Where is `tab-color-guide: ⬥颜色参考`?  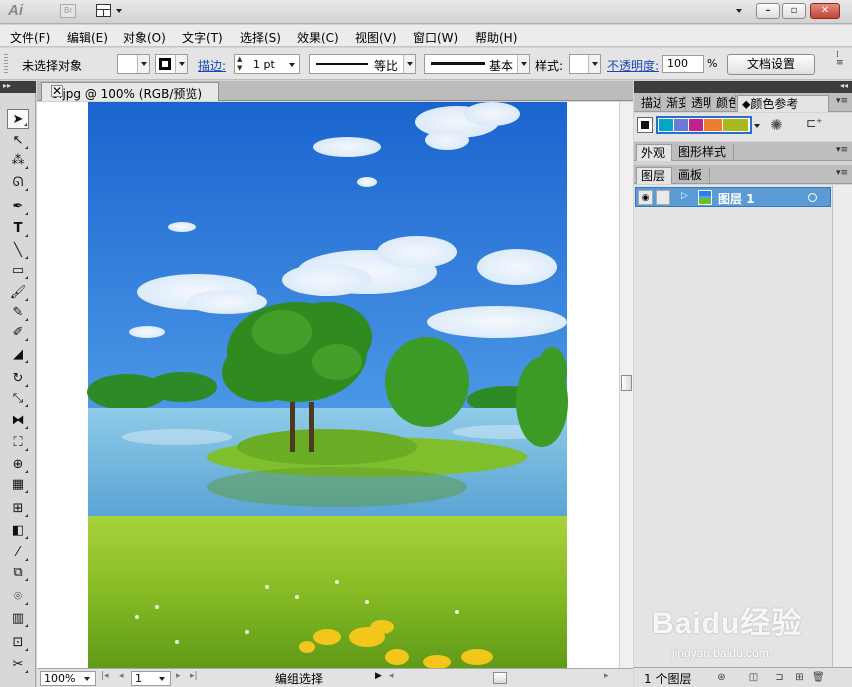 tab-color-guide: ⬥颜色参考 is located at coordinates (783, 103).